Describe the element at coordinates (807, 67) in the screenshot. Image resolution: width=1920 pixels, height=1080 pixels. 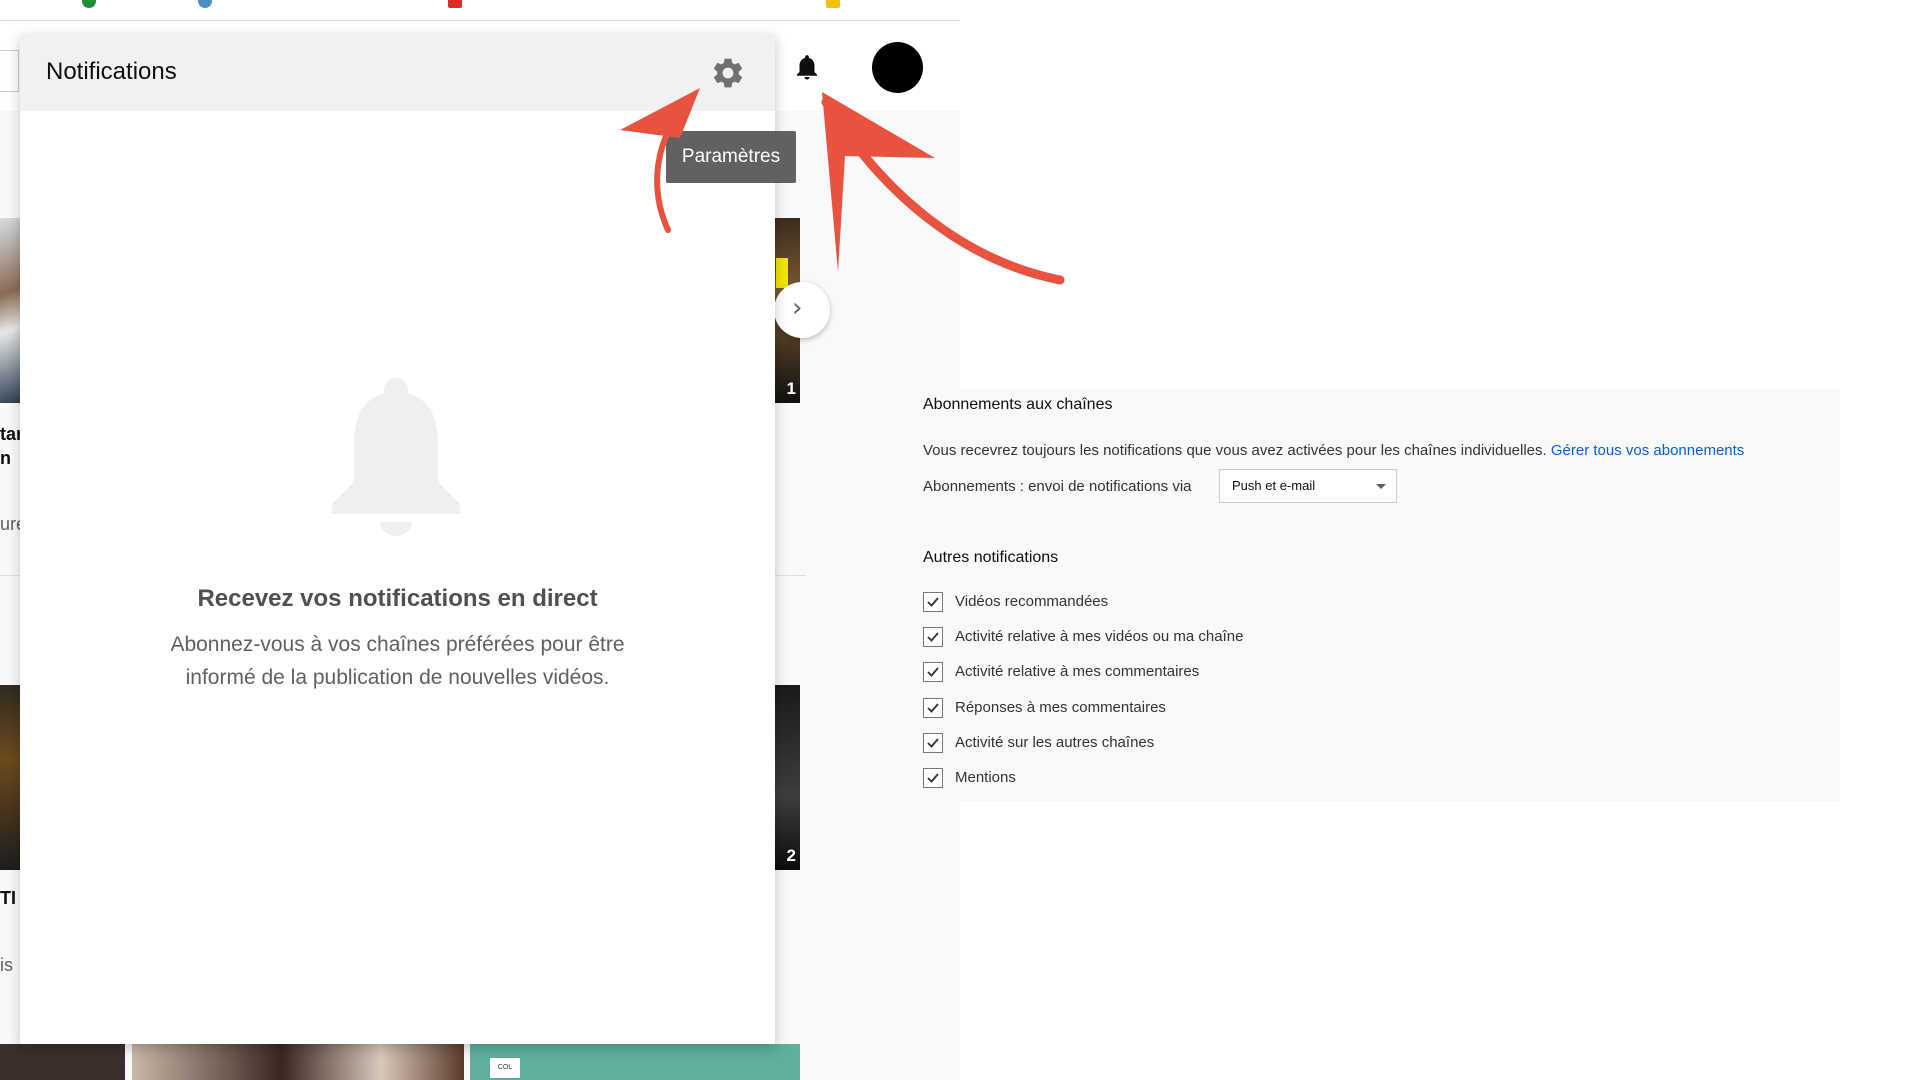
I see `bell-icon` at that location.